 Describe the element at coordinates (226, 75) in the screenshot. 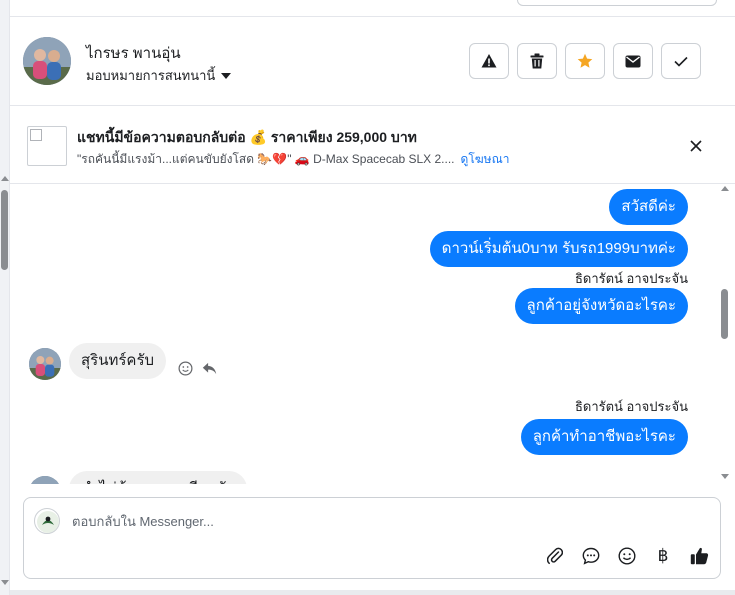

I see `caret-down-icon` at that location.